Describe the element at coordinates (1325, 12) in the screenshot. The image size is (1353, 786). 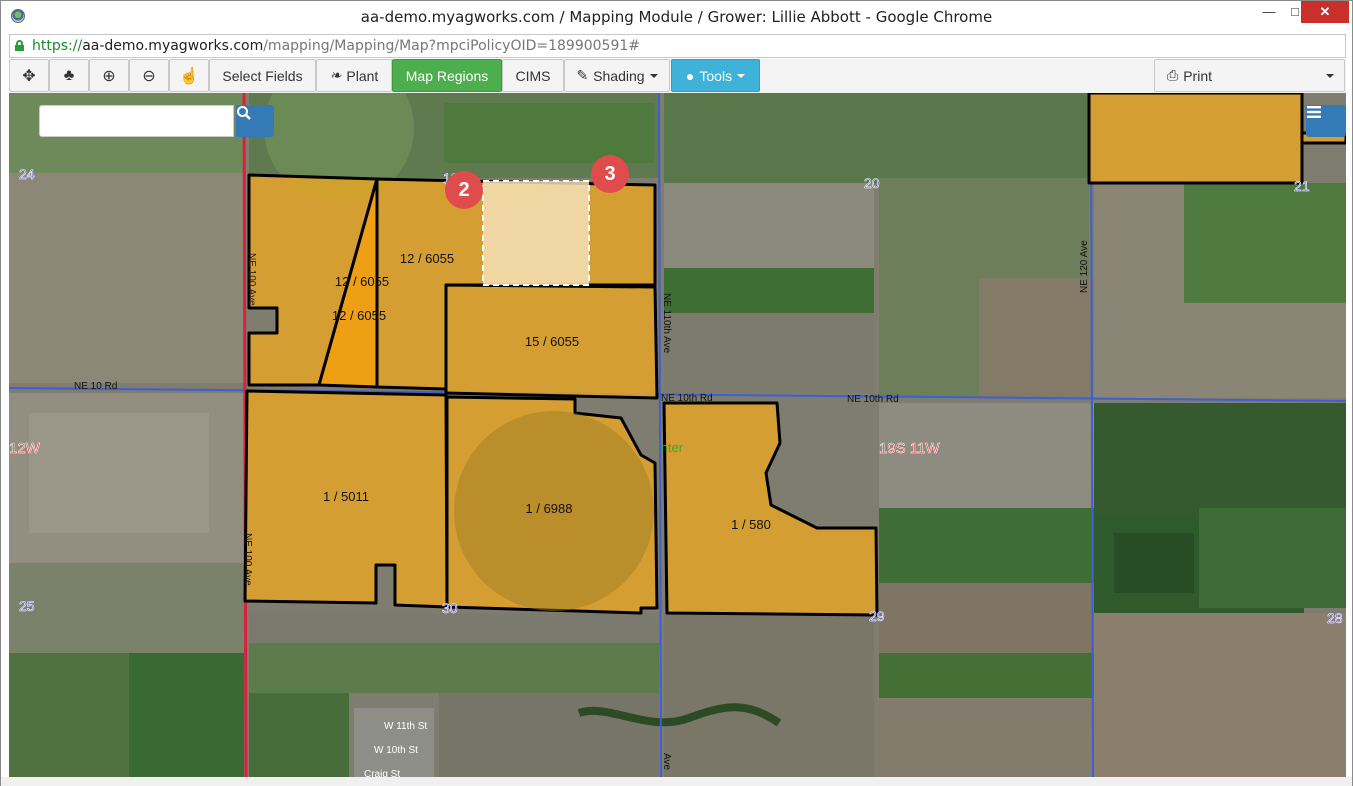
I see `close-button: ✕` at that location.